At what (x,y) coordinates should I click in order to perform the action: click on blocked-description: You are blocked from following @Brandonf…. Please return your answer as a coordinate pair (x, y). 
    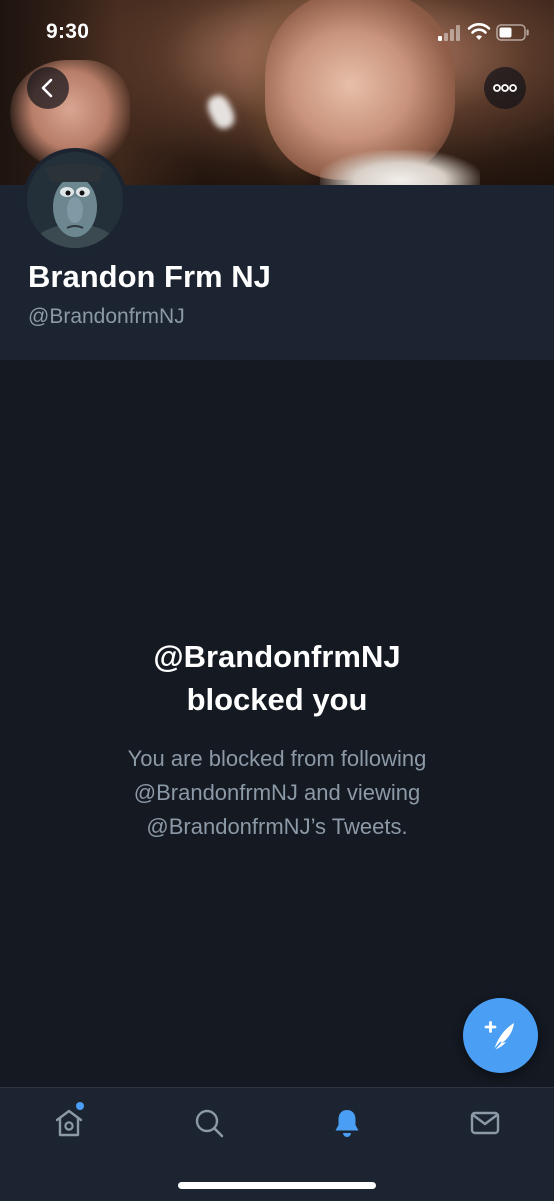
    Looking at the image, I should click on (277, 793).